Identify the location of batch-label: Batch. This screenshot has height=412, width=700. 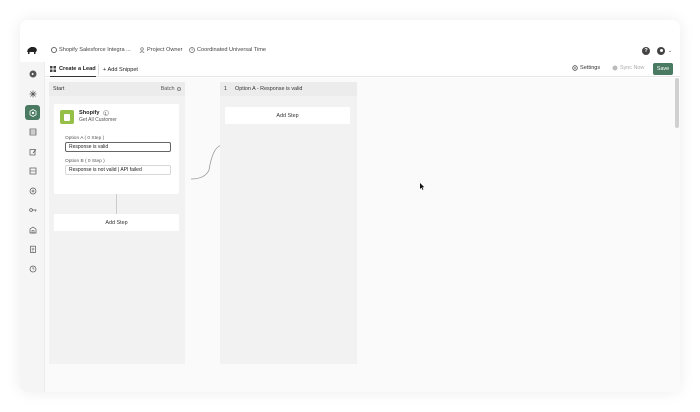
(167, 89).